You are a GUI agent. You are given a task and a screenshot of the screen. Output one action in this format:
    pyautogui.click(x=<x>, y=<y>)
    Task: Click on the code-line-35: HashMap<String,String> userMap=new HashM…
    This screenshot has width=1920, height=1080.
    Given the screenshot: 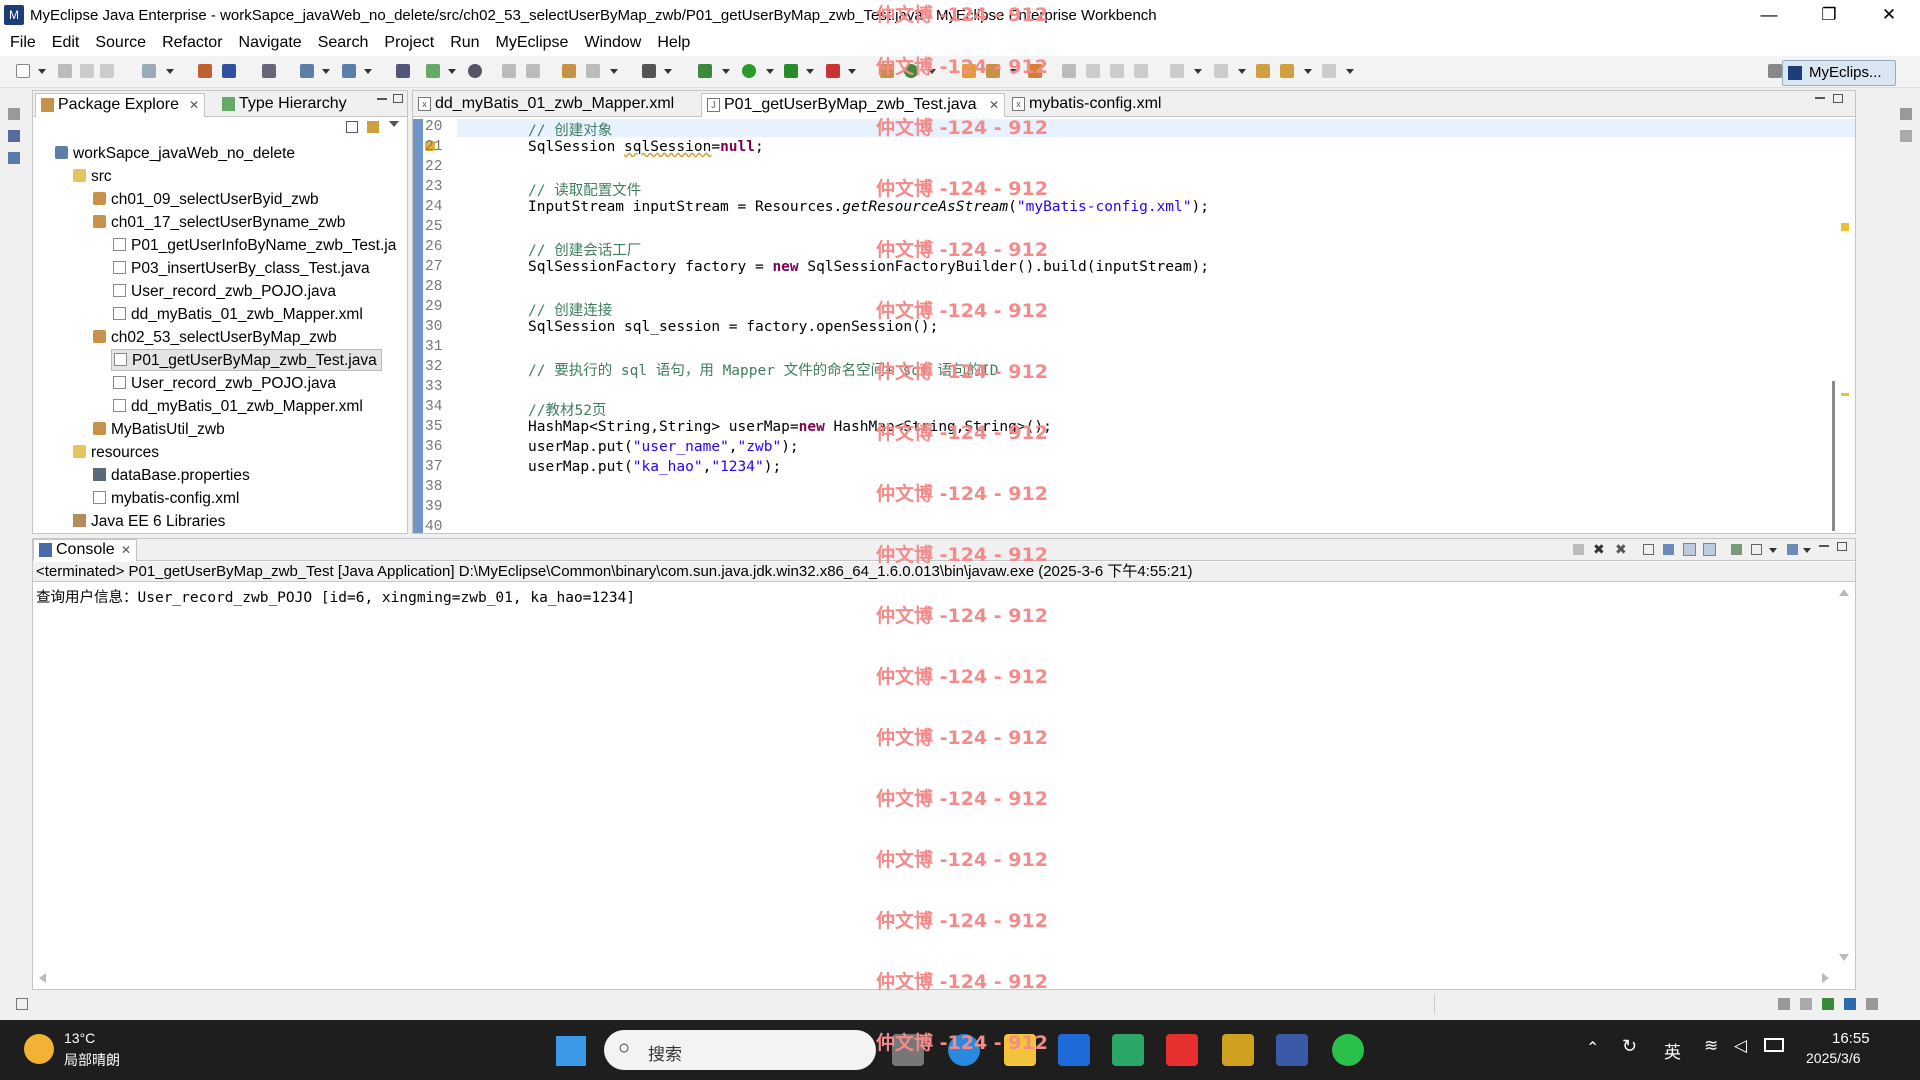 What is the action you would take?
    pyautogui.click(x=790, y=427)
    